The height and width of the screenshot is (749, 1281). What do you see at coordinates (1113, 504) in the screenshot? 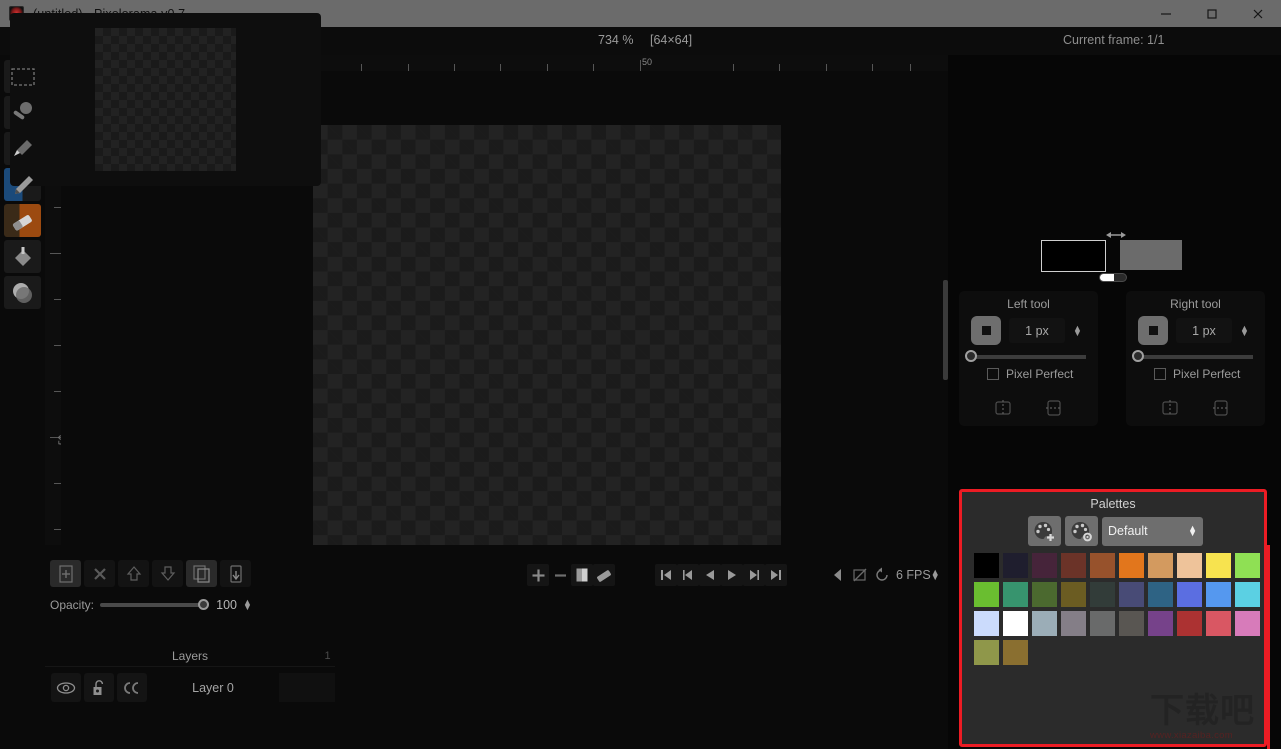
I see `palettes-title: Palettes` at bounding box center [1113, 504].